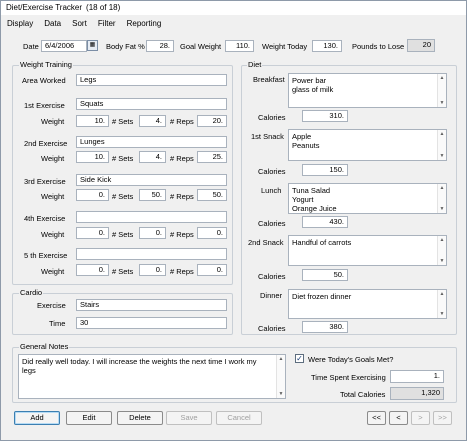  I want to click on exercise-3-reps-field: 50., so click(212, 195).